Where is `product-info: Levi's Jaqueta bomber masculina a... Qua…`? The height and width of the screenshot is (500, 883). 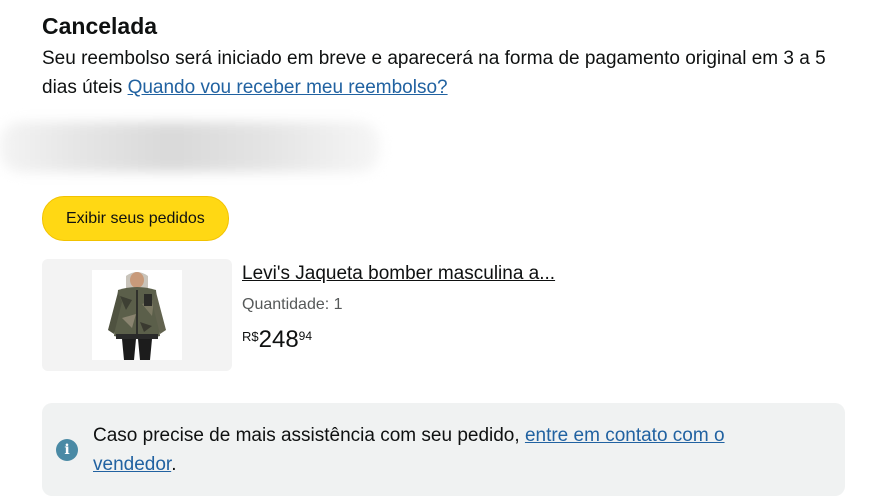
product-info: Levi's Jaqueta bomber masculina a... Qua… is located at coordinates (398, 315).